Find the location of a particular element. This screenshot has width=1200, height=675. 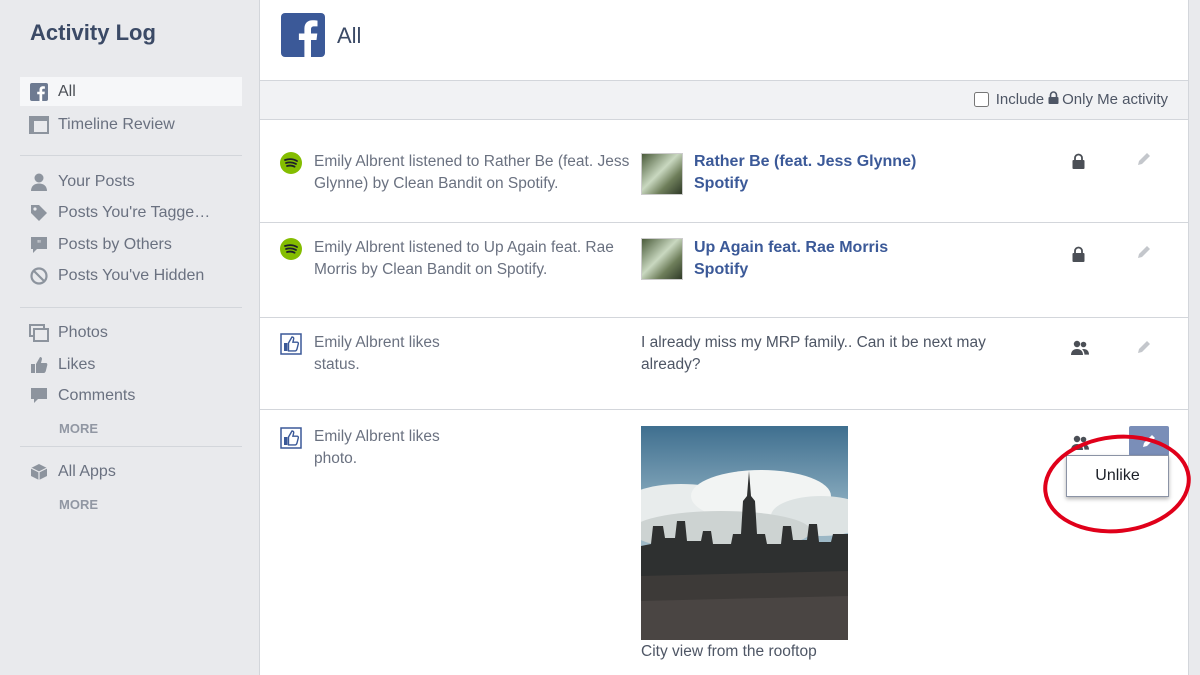

edit-dropdown-menu: Unlike is located at coordinates (1117, 476).